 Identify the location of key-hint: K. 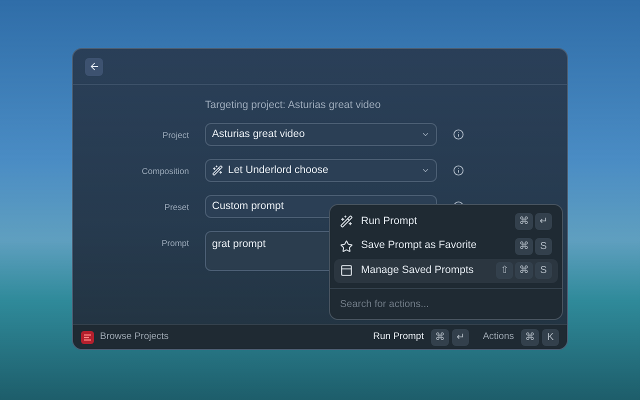
(550, 337).